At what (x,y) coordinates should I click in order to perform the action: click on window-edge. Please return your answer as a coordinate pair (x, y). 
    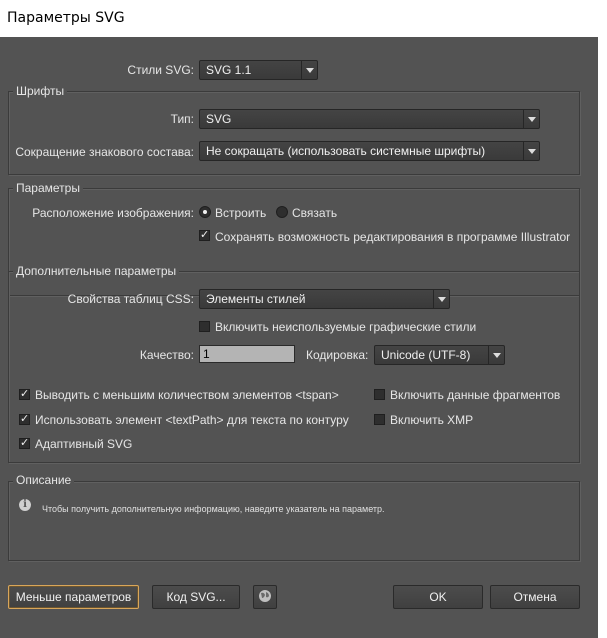
    Looking at the image, I should click on (602, 337).